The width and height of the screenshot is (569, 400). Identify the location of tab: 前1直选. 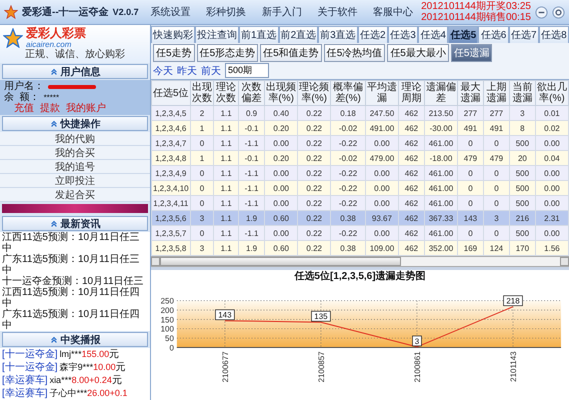
(259, 34).